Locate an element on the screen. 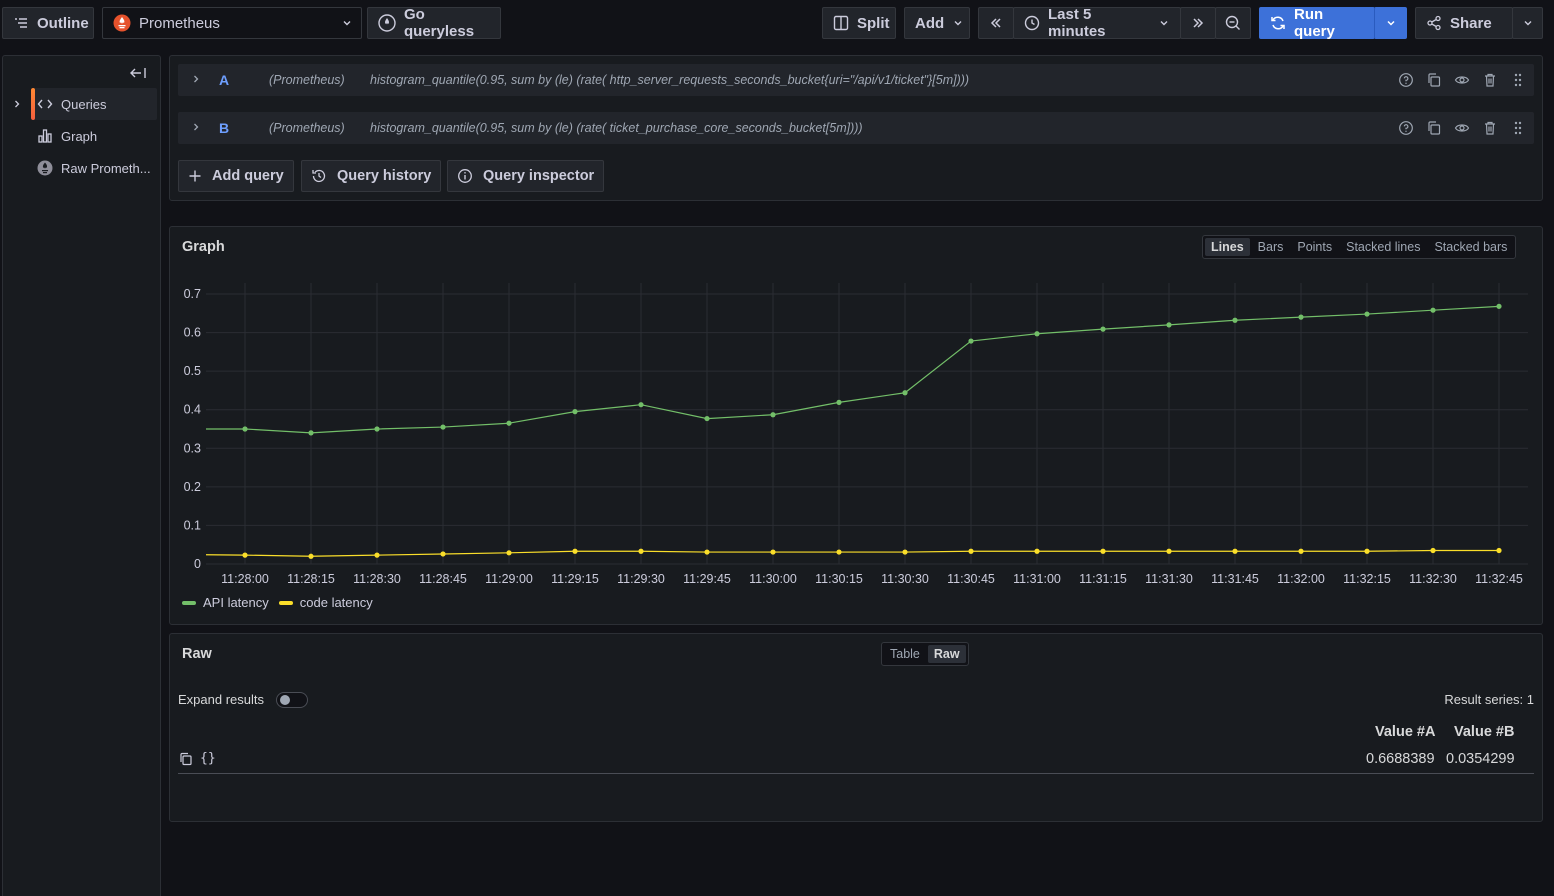  view-table: Table is located at coordinates (905, 654).